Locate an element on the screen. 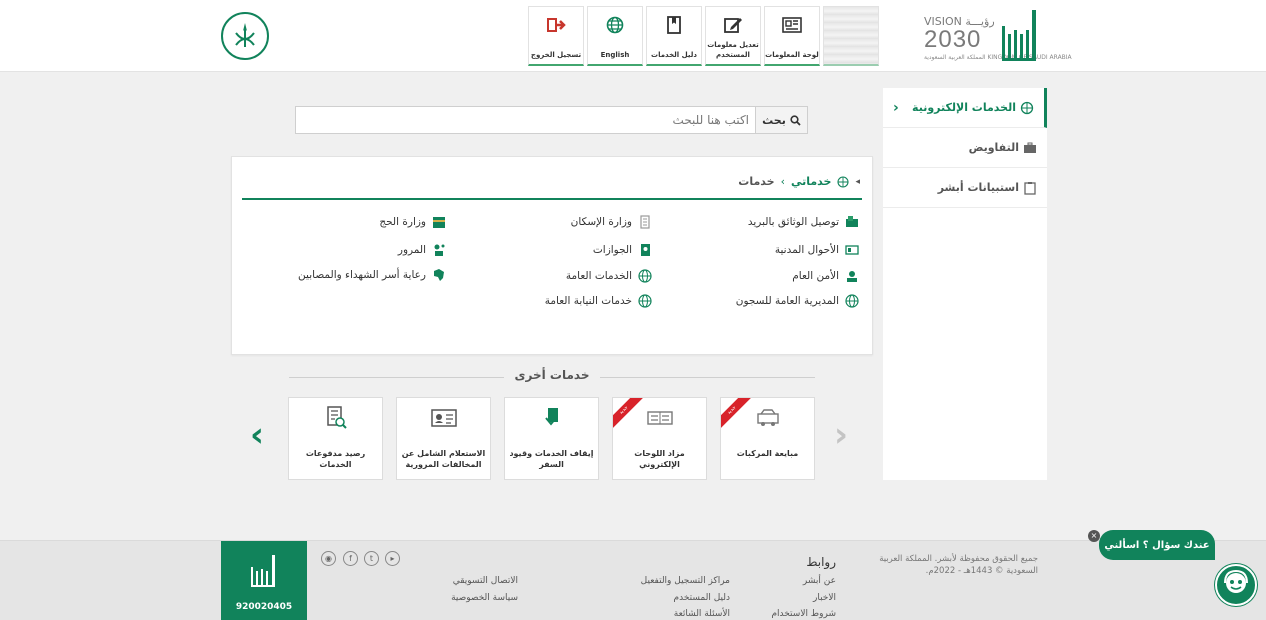 The height and width of the screenshot is (620, 1266). absher-logo-icon is located at coordinates (263, 571).